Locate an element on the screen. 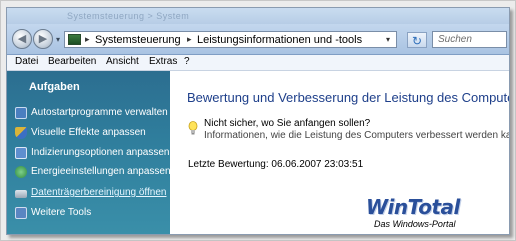 The image size is (516, 241). shield-icon is located at coordinates (21, 133).